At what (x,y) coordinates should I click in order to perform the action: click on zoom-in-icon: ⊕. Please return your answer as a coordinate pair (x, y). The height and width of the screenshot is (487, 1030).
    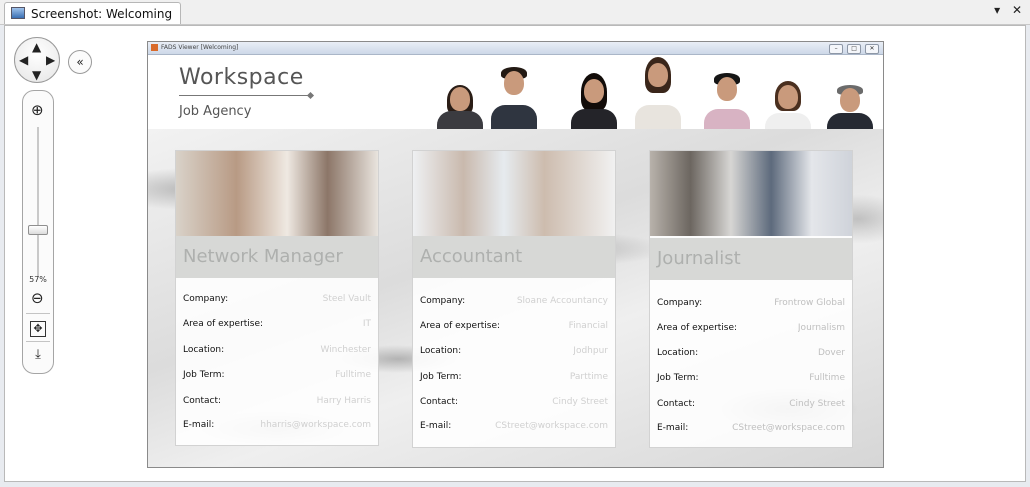
    Looking at the image, I should click on (37, 110).